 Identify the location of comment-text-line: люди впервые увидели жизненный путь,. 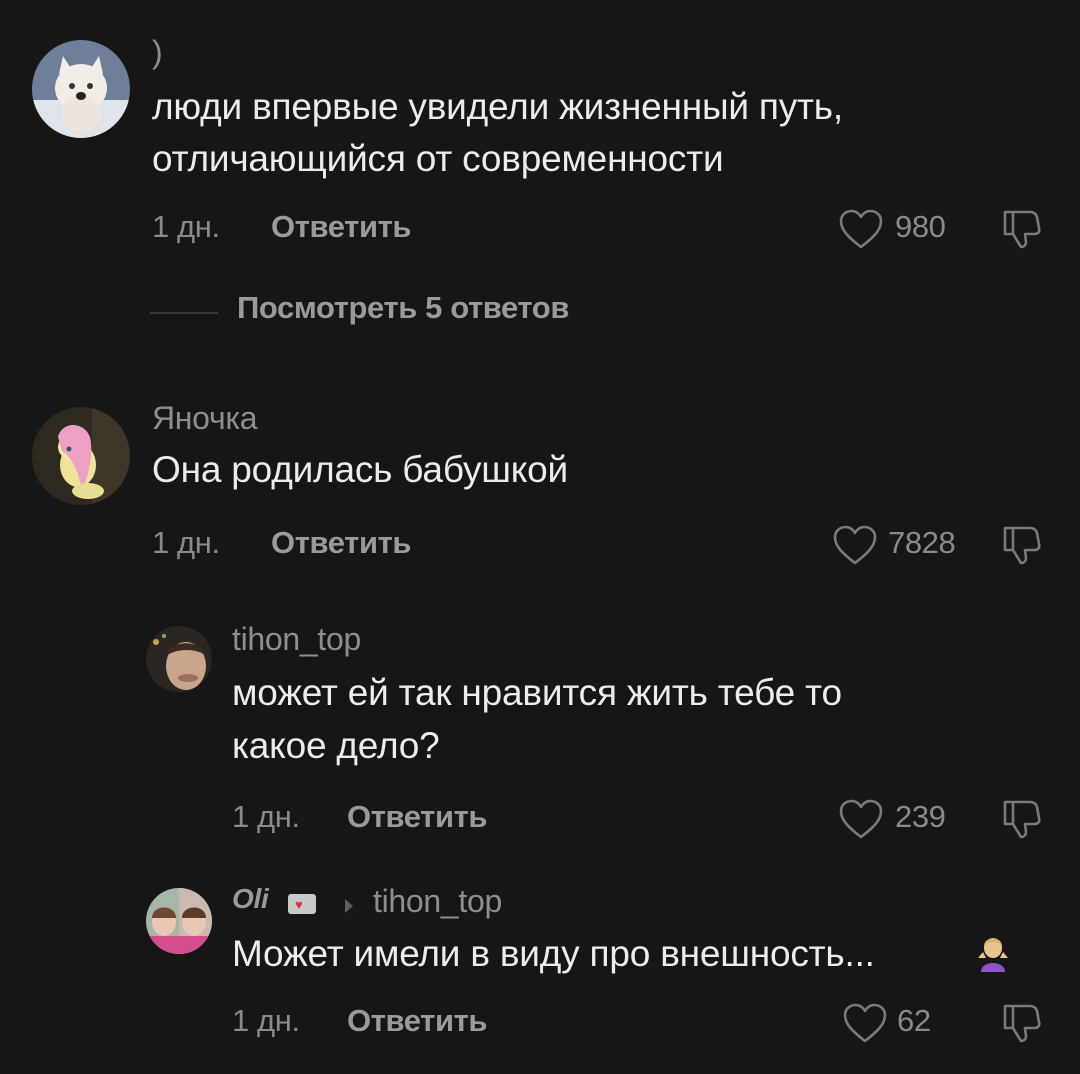
(497, 106).